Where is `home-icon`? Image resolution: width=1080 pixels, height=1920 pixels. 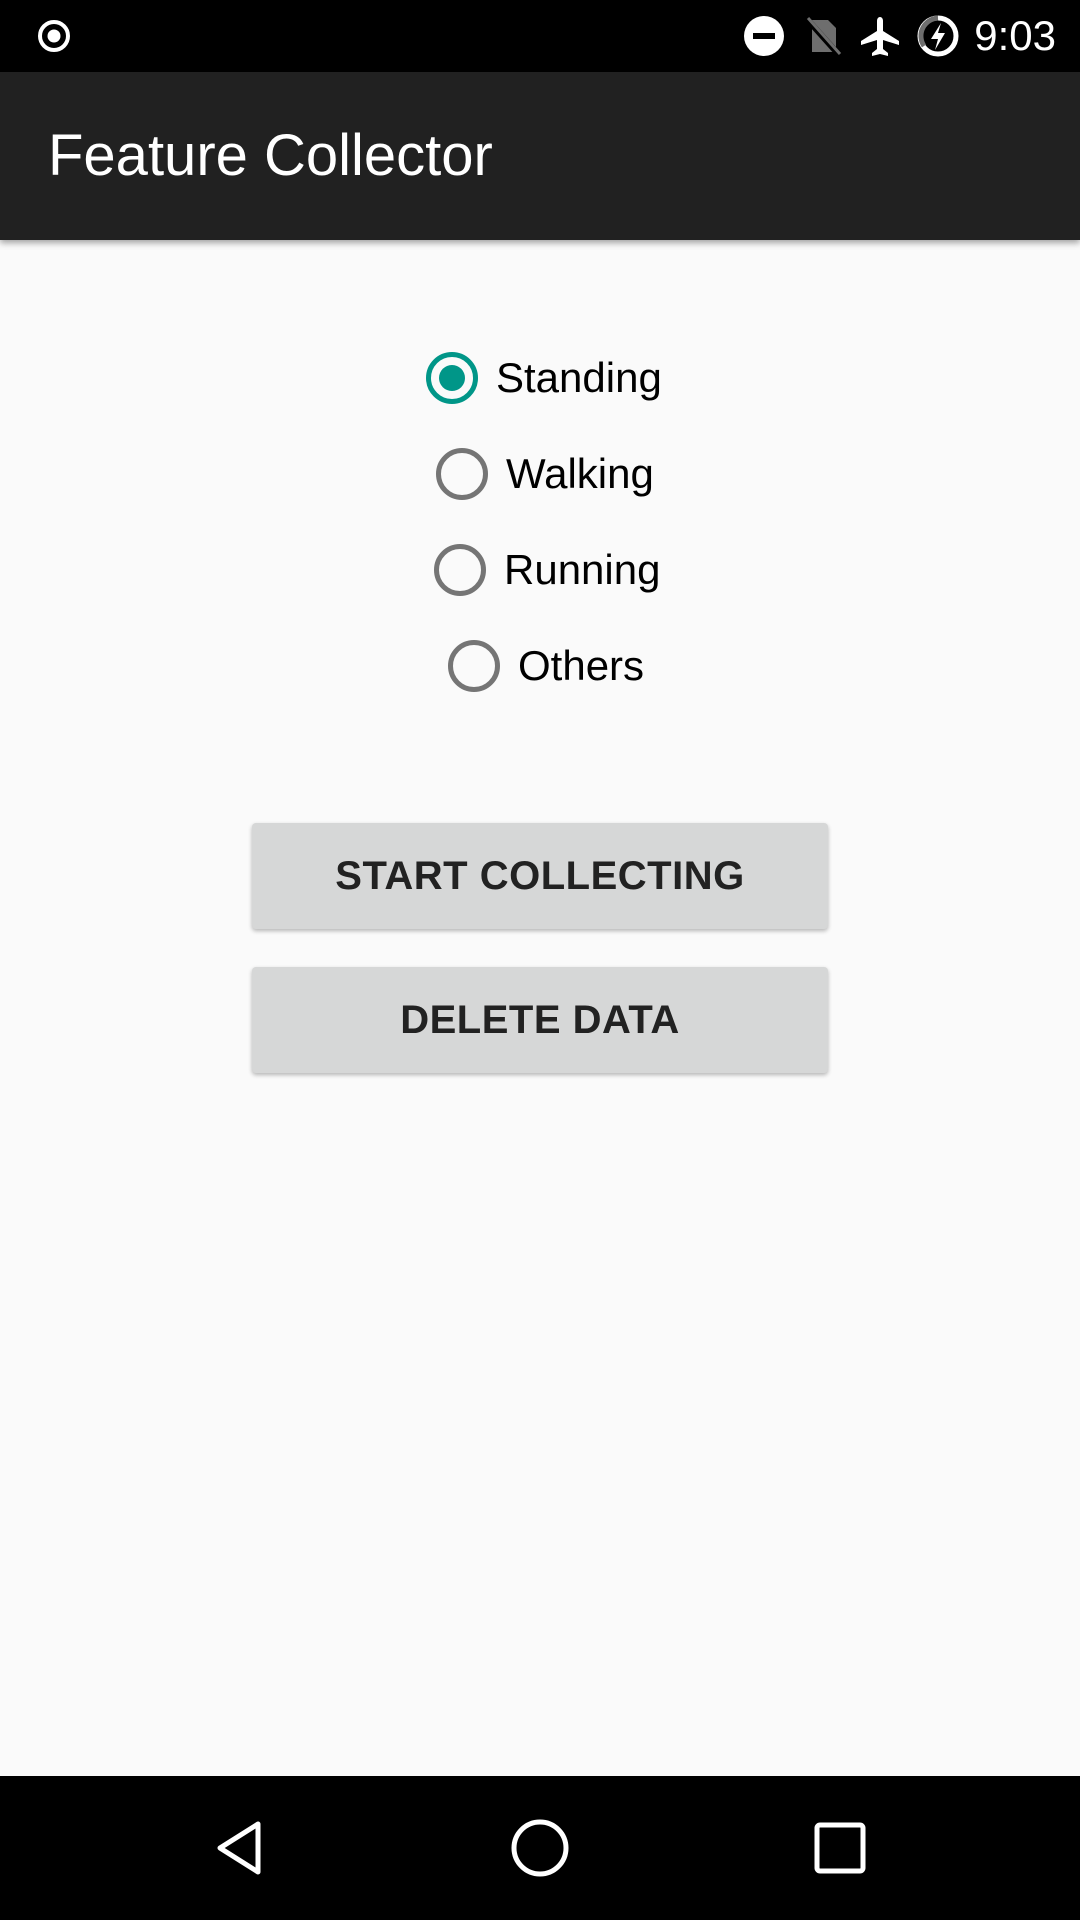
home-icon is located at coordinates (540, 1848).